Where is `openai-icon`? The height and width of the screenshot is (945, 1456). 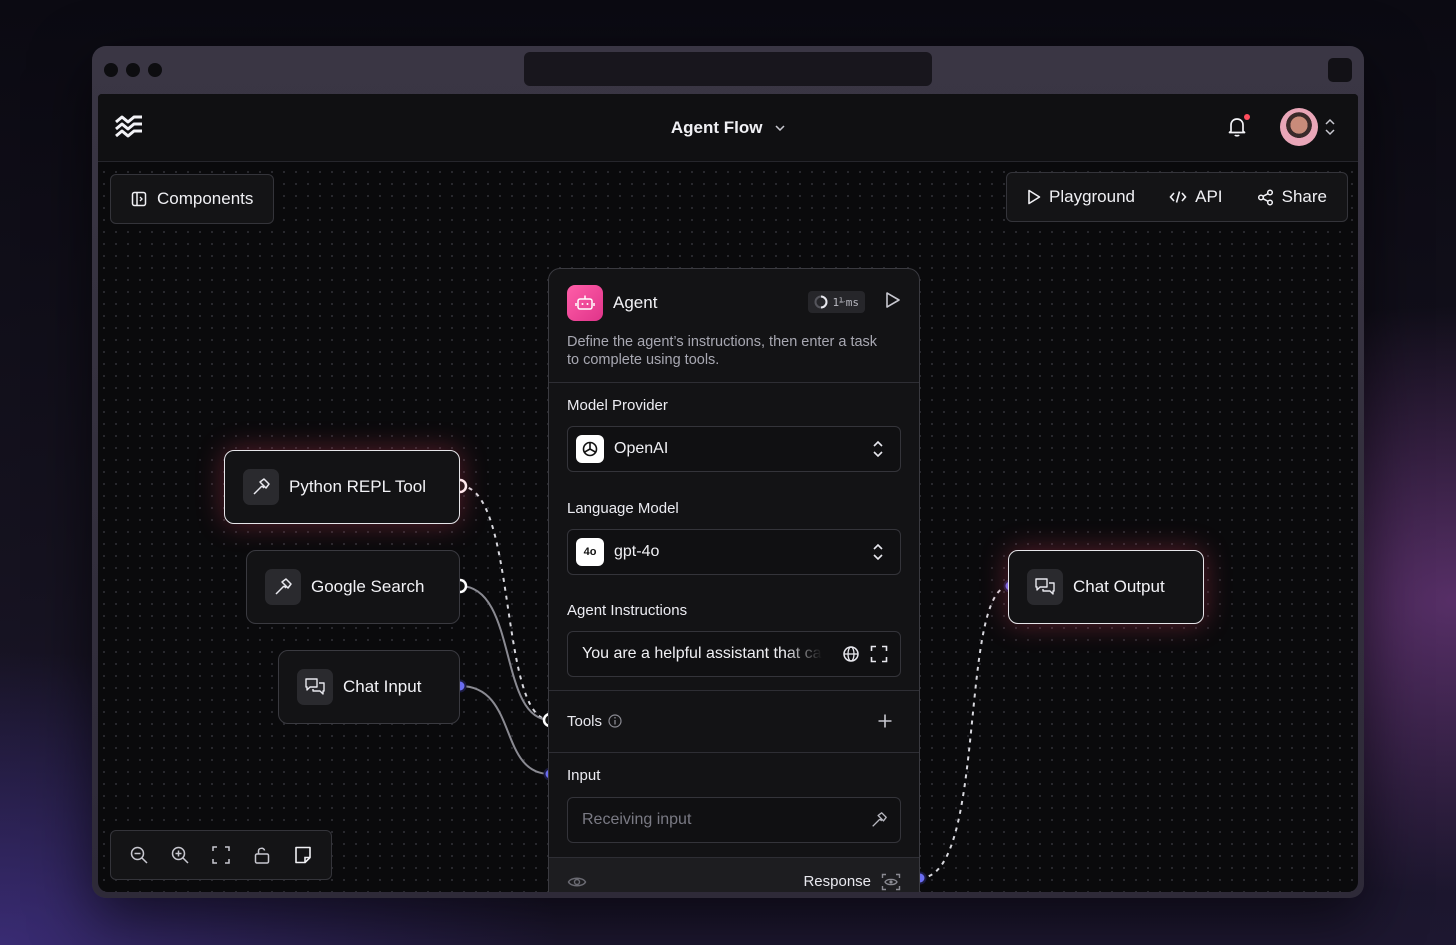 openai-icon is located at coordinates (590, 449).